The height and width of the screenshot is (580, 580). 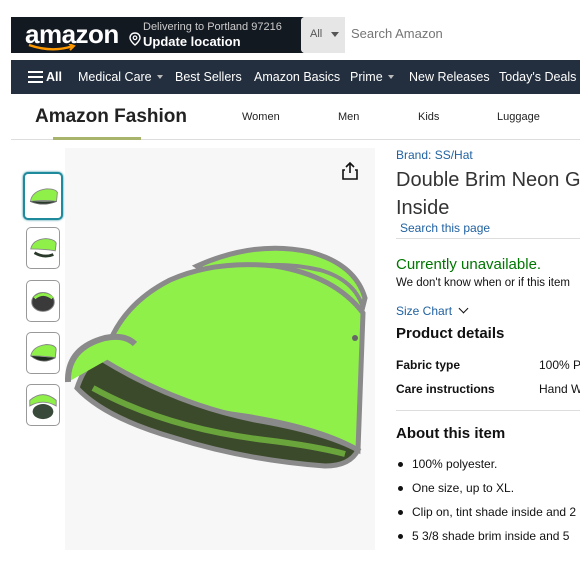 What do you see at coordinates (261, 117) in the screenshot?
I see `store-link-women: Women` at bounding box center [261, 117].